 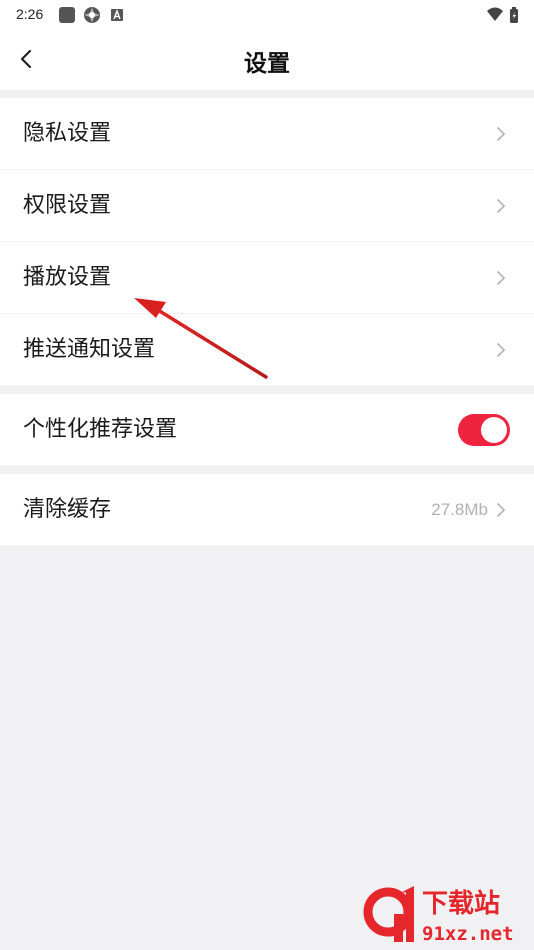 I want to click on a-badge-icon, so click(x=117, y=15).